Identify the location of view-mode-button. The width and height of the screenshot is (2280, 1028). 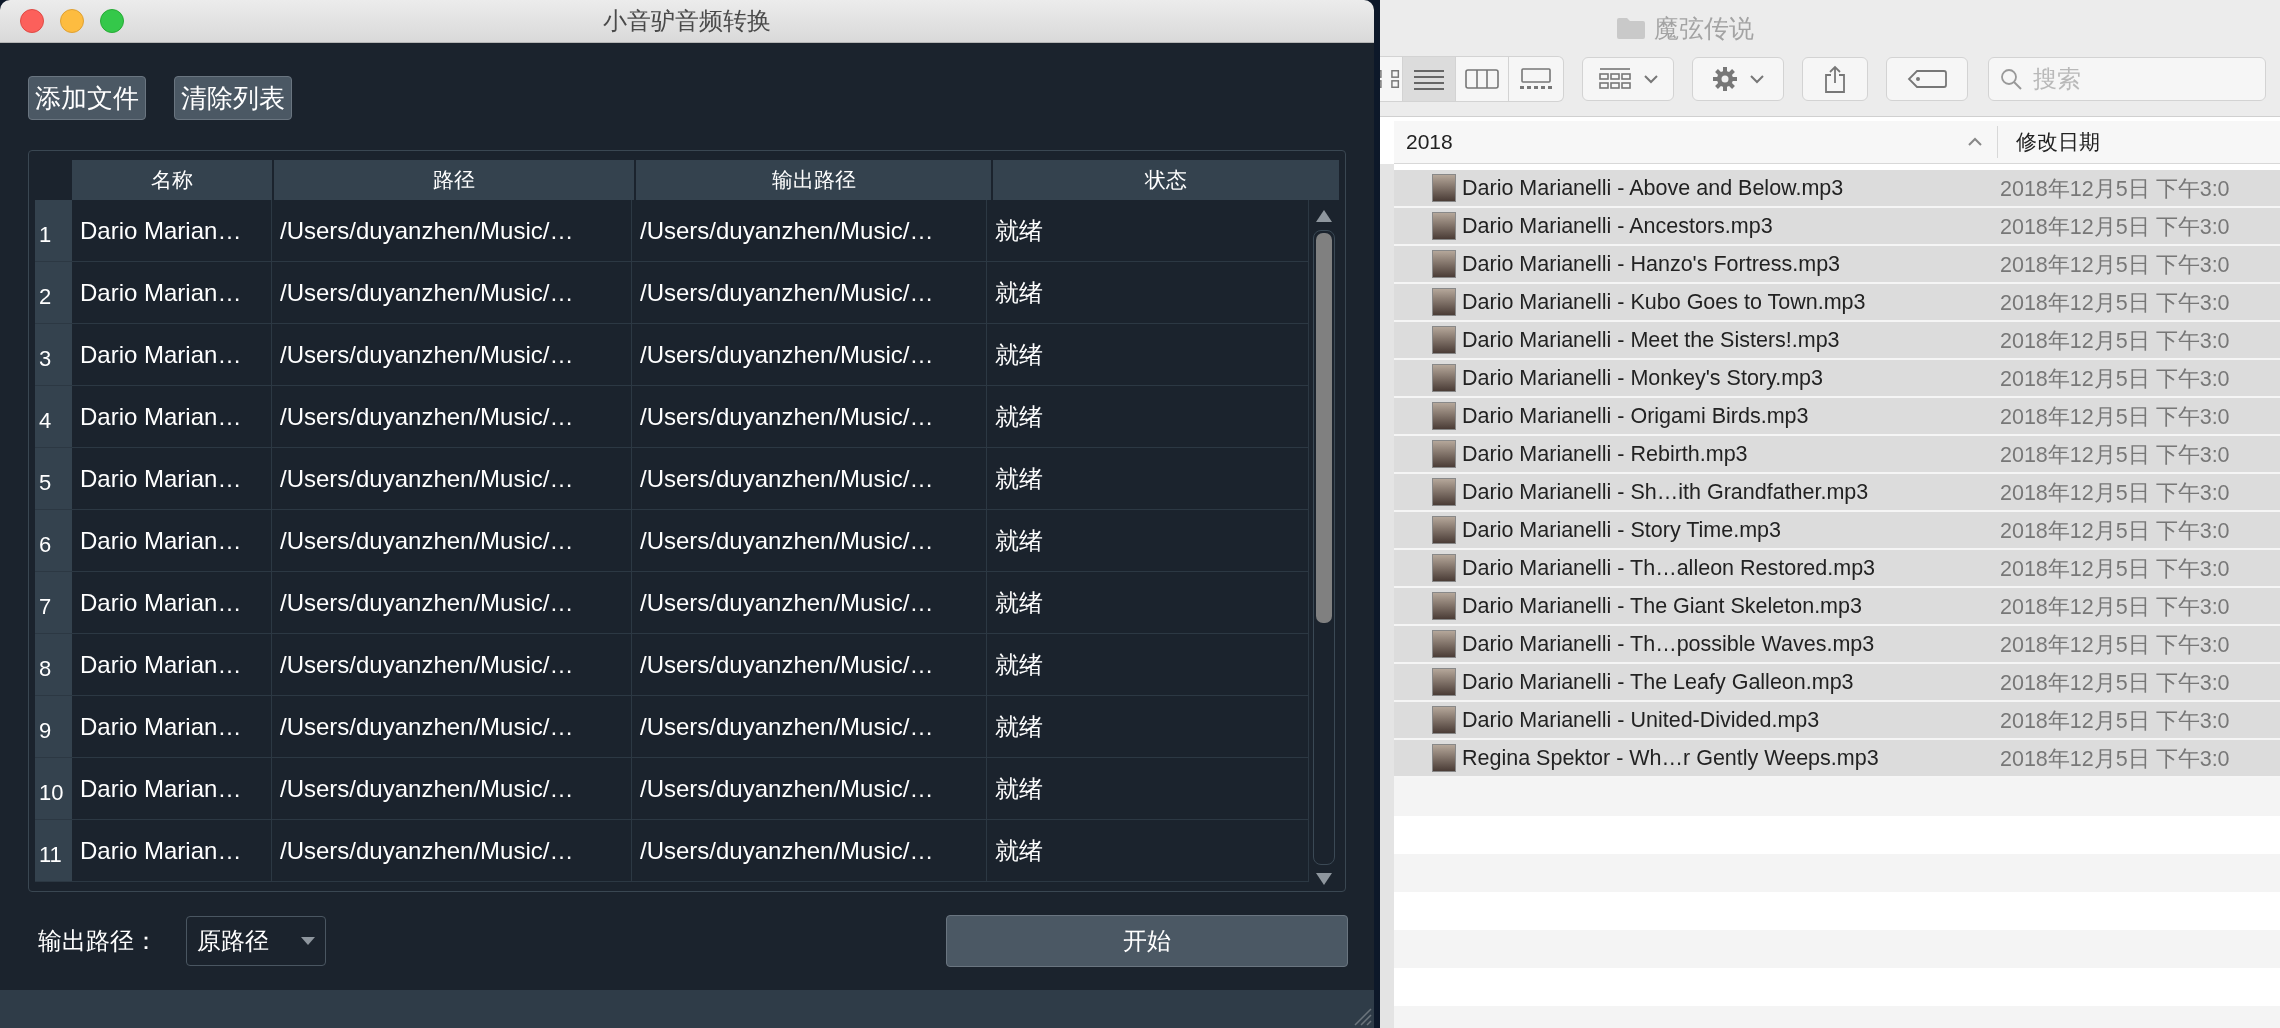
(1429, 79).